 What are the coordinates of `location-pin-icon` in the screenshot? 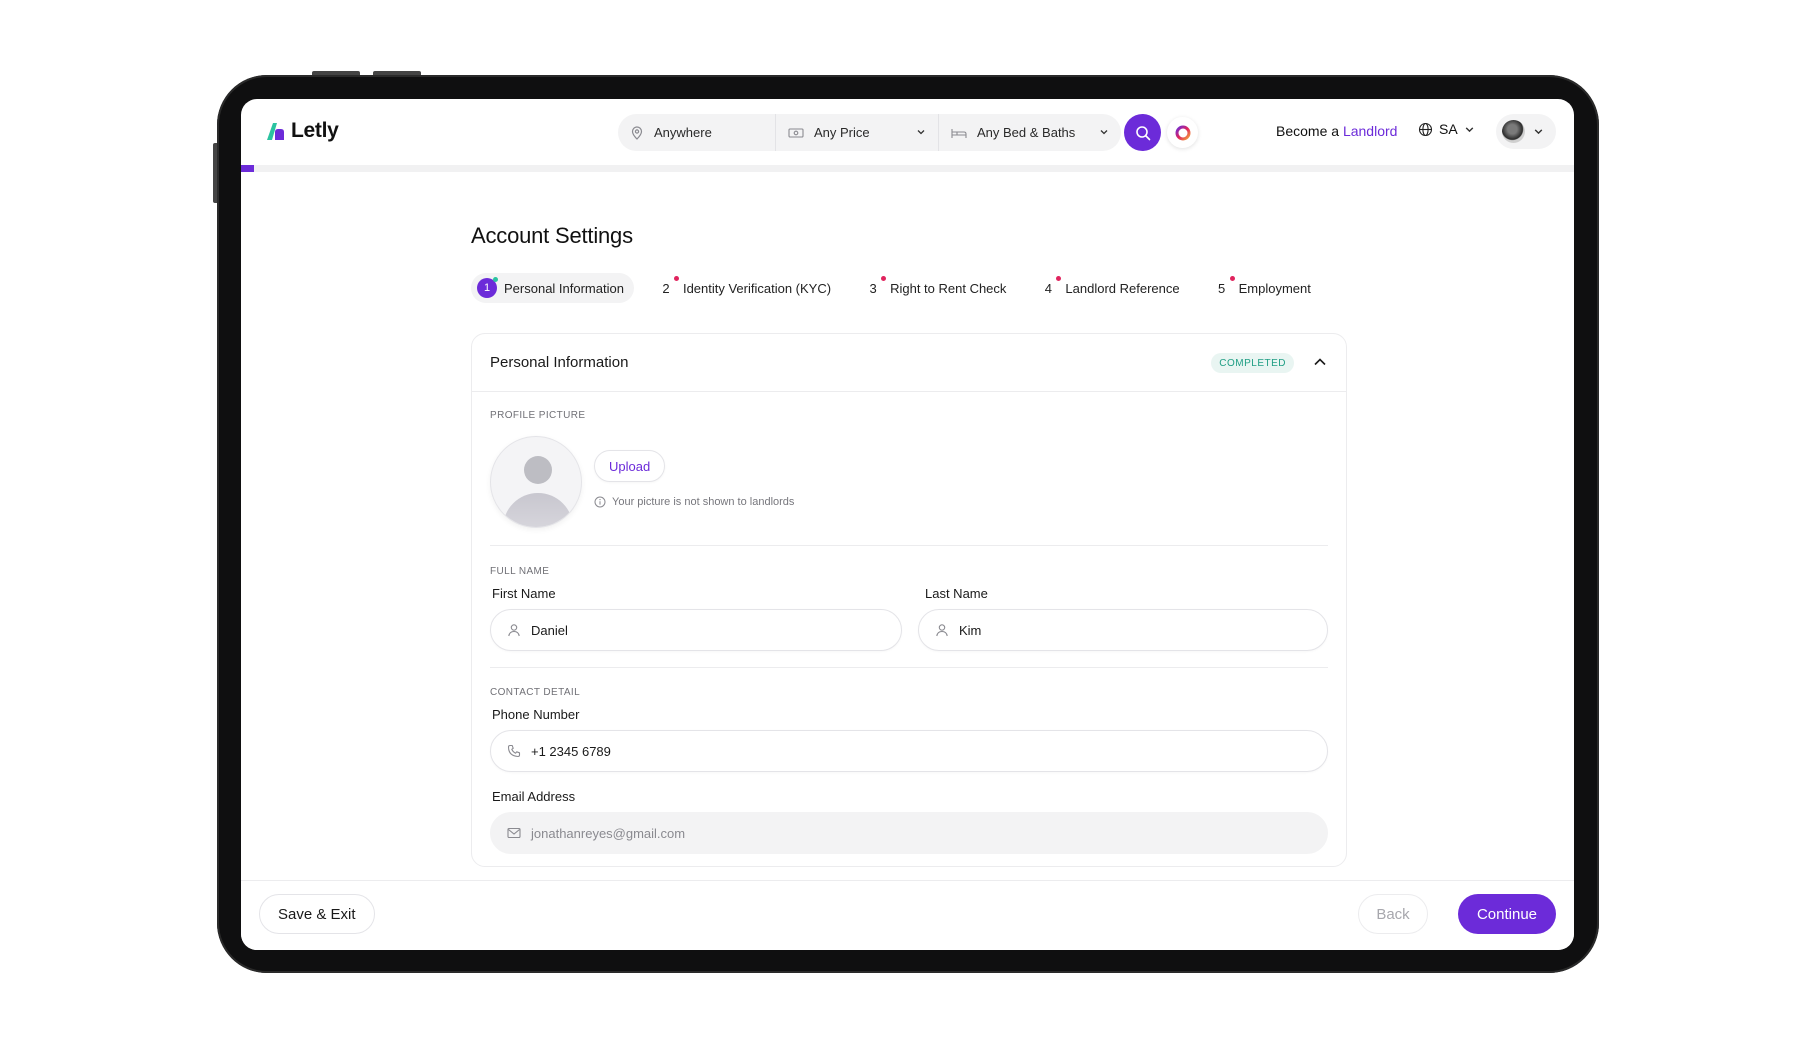 It's located at (637, 132).